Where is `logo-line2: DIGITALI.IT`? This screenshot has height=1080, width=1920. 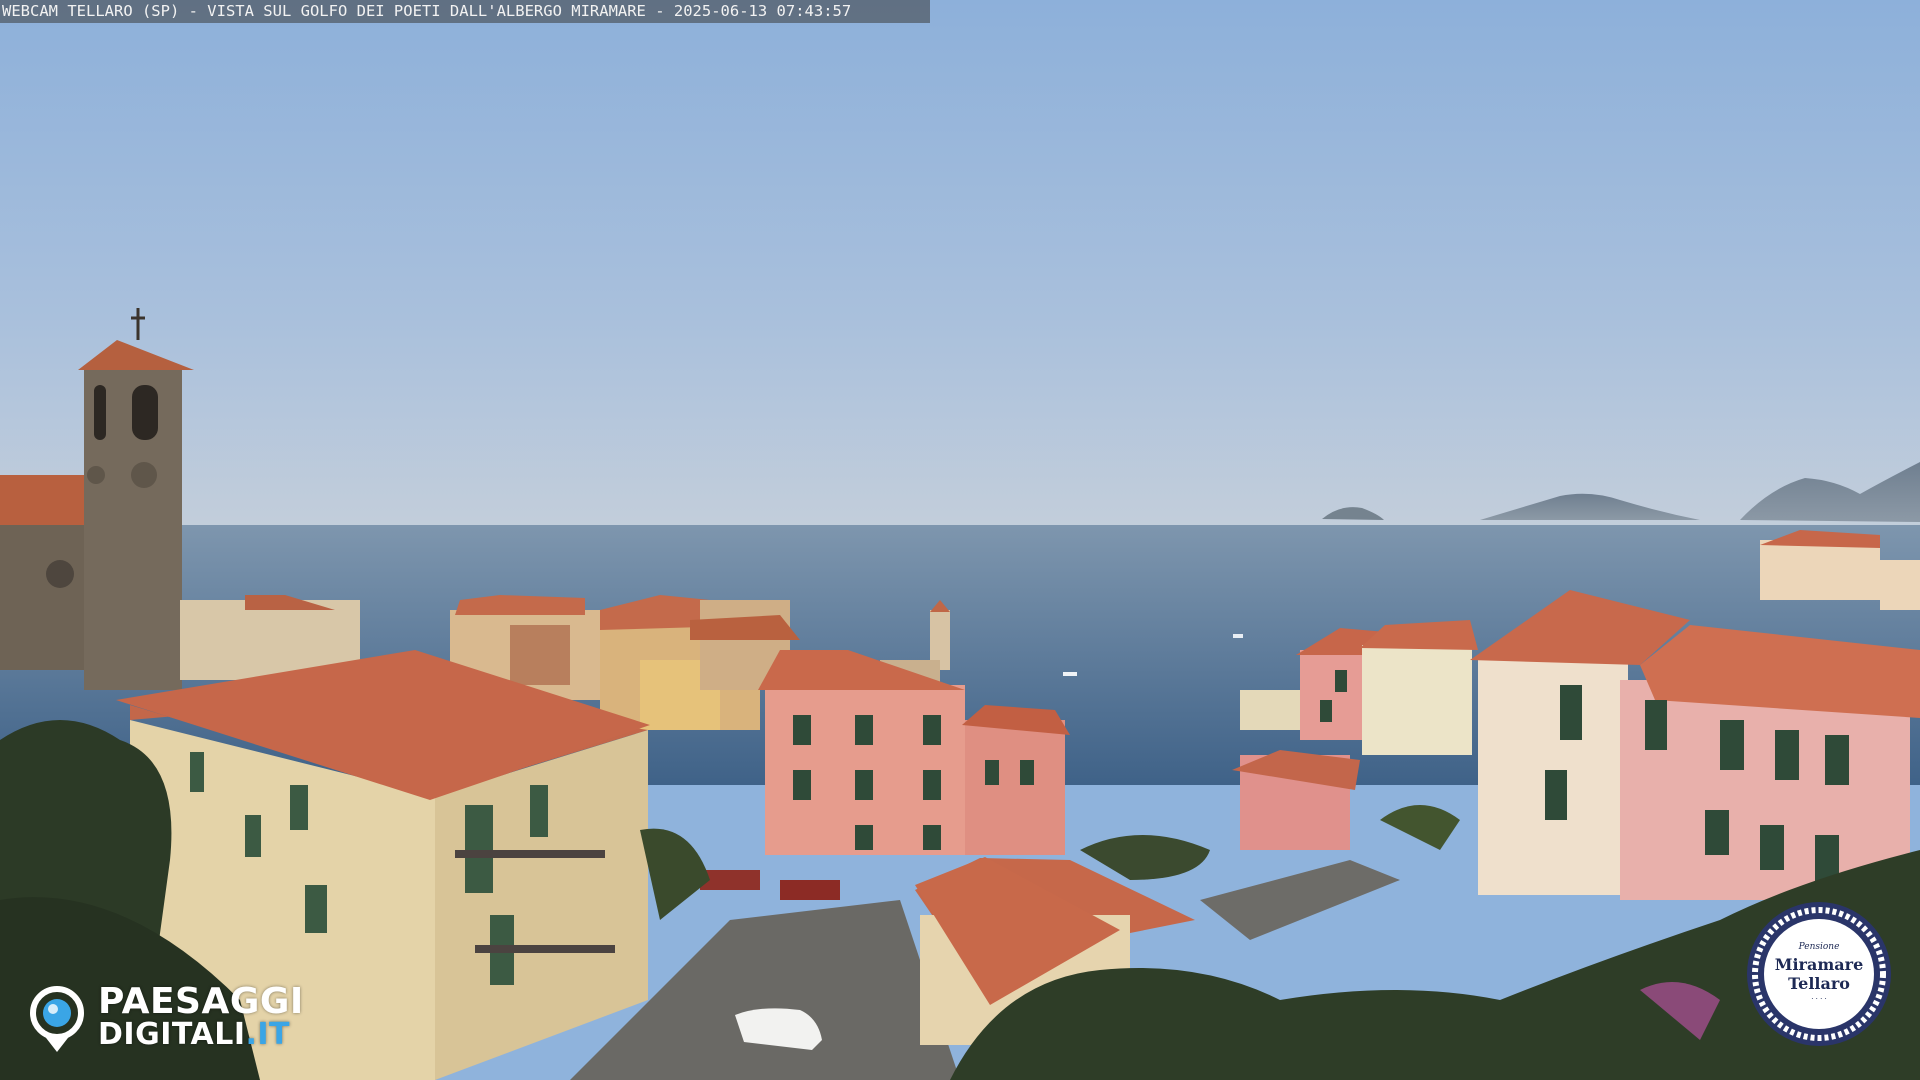 logo-line2: DIGITALI.IT is located at coordinates (194, 1035).